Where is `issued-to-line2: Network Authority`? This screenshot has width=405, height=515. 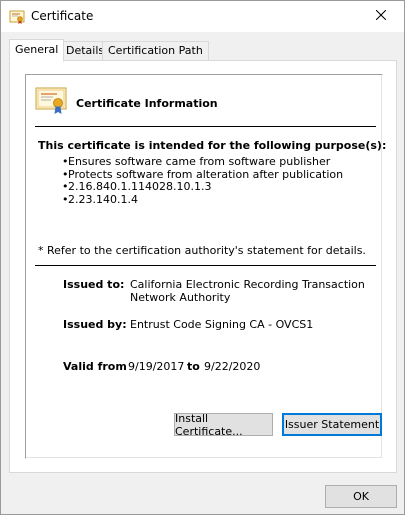 issued-to-line2: Network Authority is located at coordinates (180, 297).